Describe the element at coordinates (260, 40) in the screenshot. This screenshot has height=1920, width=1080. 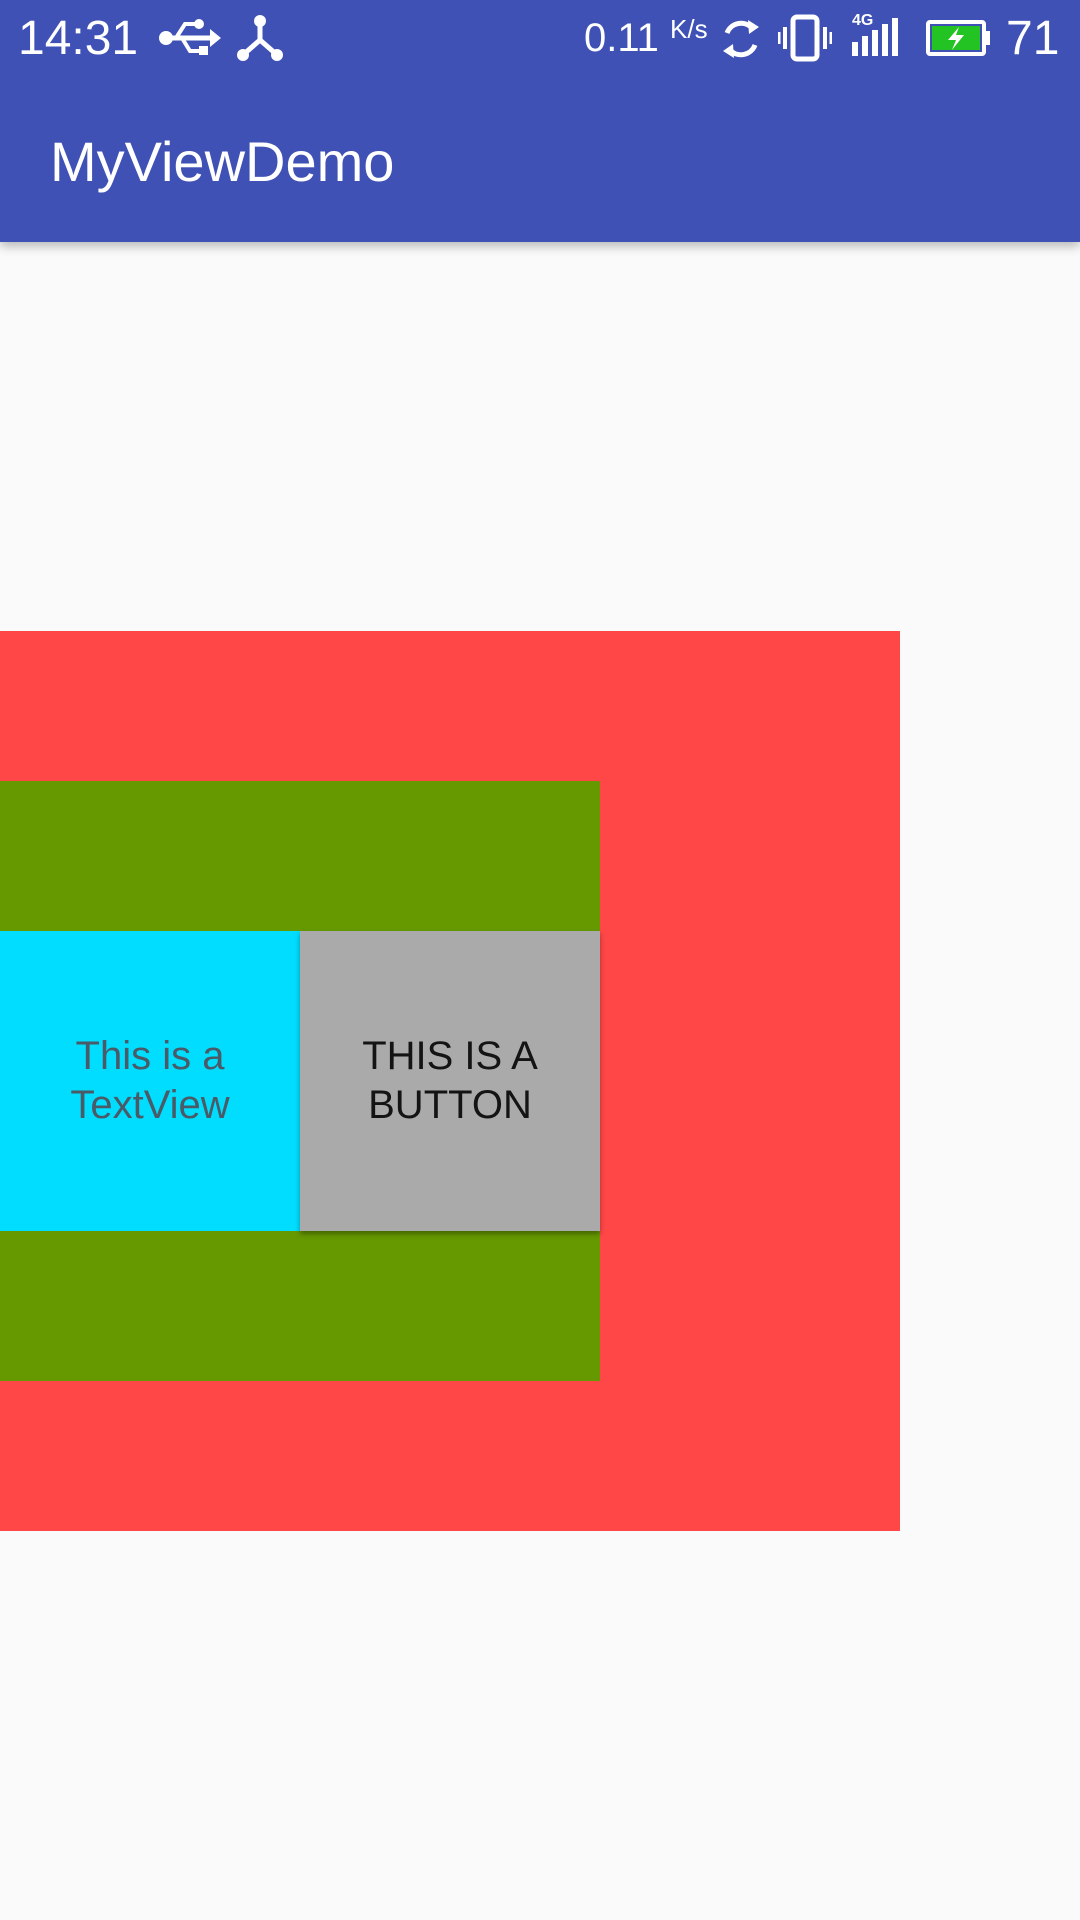
I see `share-icon` at that location.